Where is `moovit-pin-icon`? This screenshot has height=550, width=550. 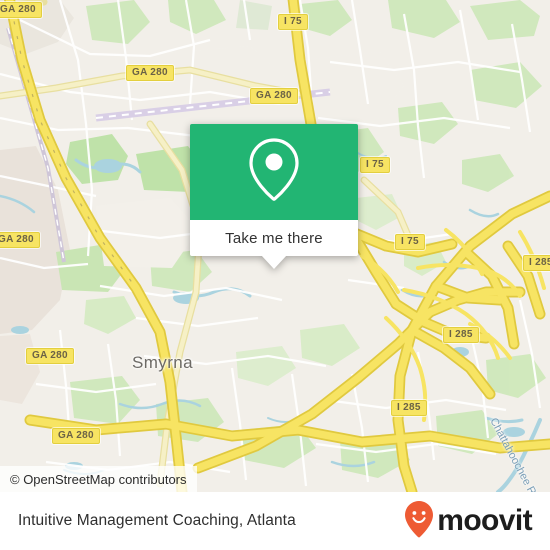 moovit-pin-icon is located at coordinates (419, 521).